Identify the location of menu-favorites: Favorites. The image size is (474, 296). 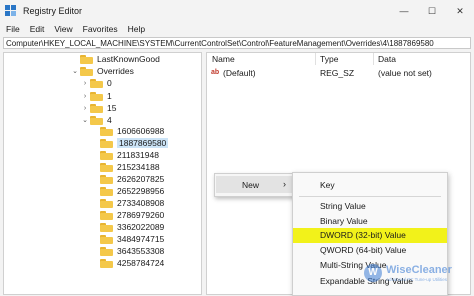
(100, 29).